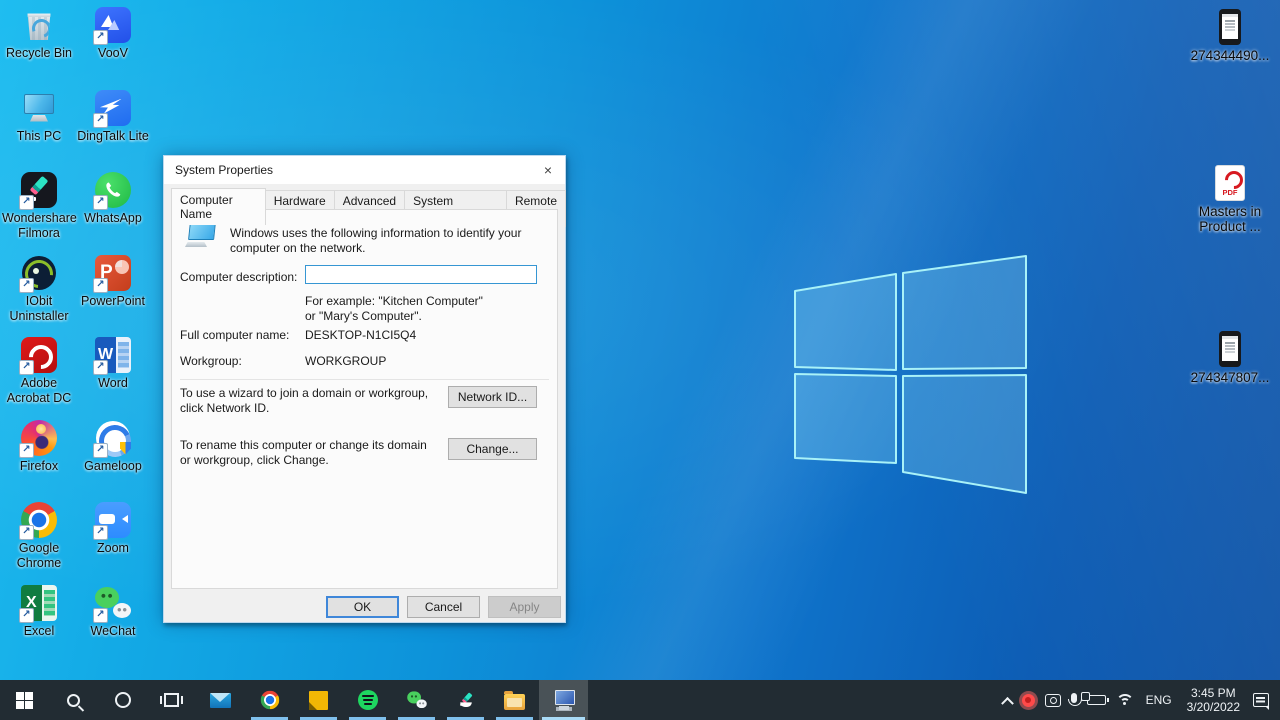 The height and width of the screenshot is (720, 1280). I want to click on start-button, so click(24, 700).